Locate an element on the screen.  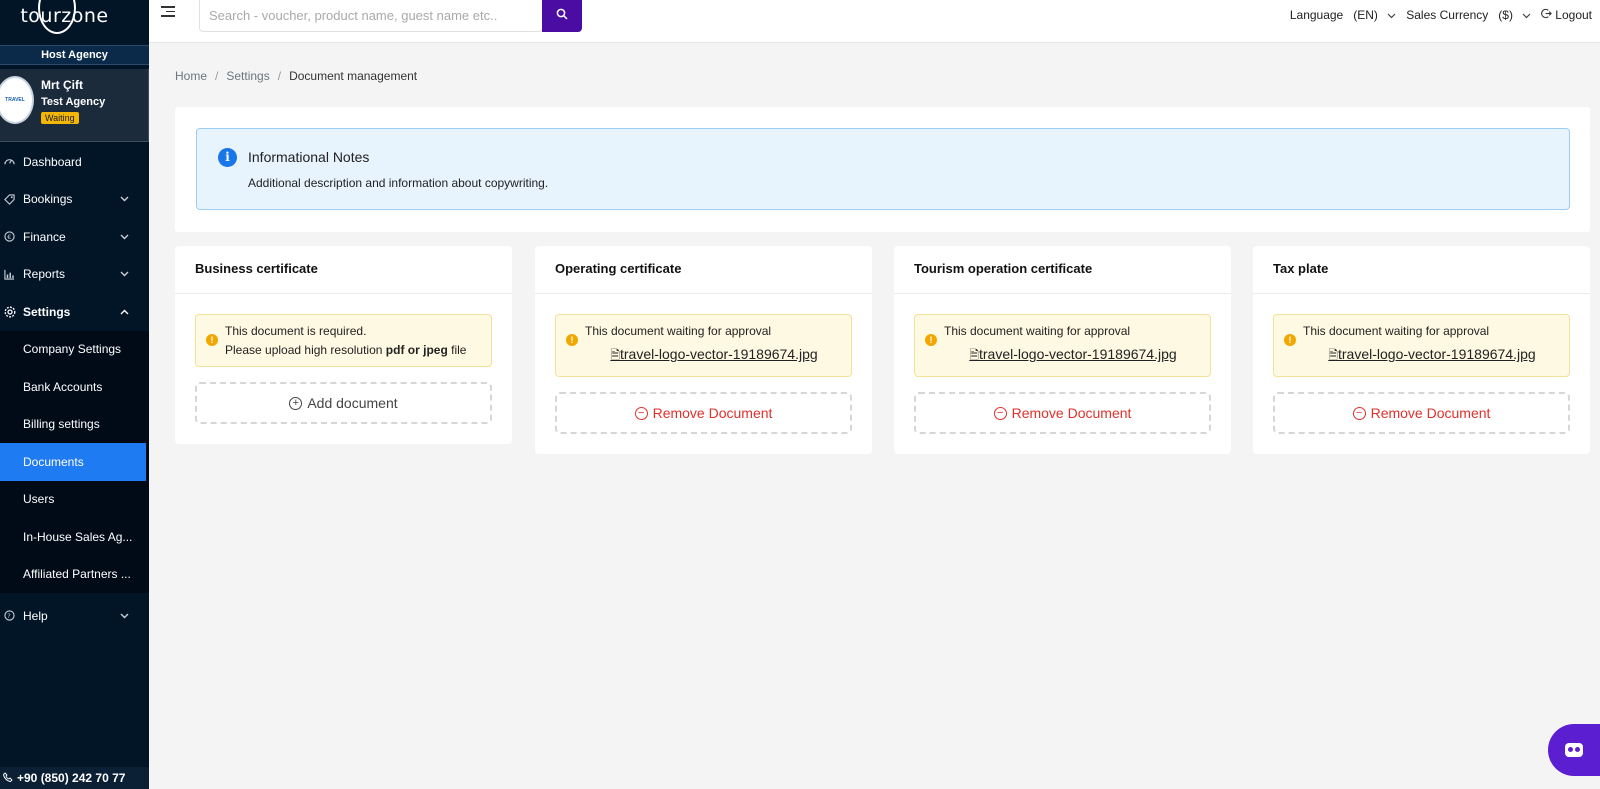
alert-hint-prefix: Please upload high resolution is located at coordinates (305, 350).